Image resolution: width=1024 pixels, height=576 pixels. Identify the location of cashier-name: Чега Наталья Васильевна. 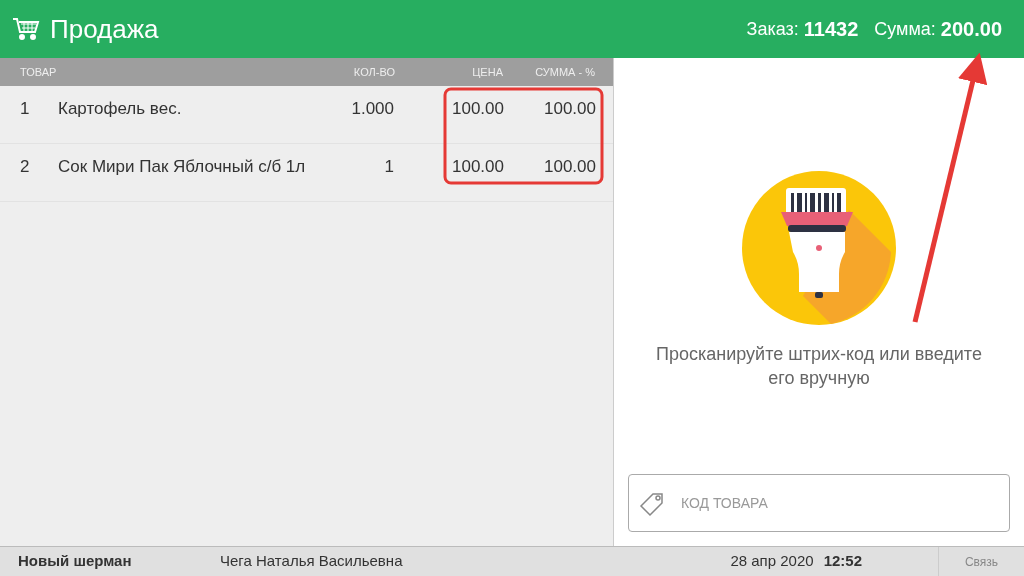
(311, 561).